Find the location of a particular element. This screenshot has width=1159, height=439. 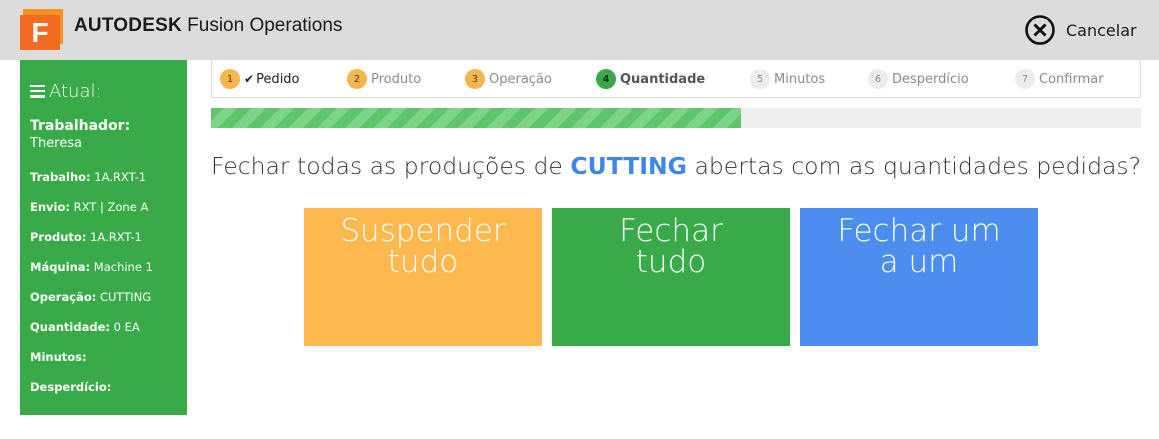

check-icon: ✔ is located at coordinates (249, 79).